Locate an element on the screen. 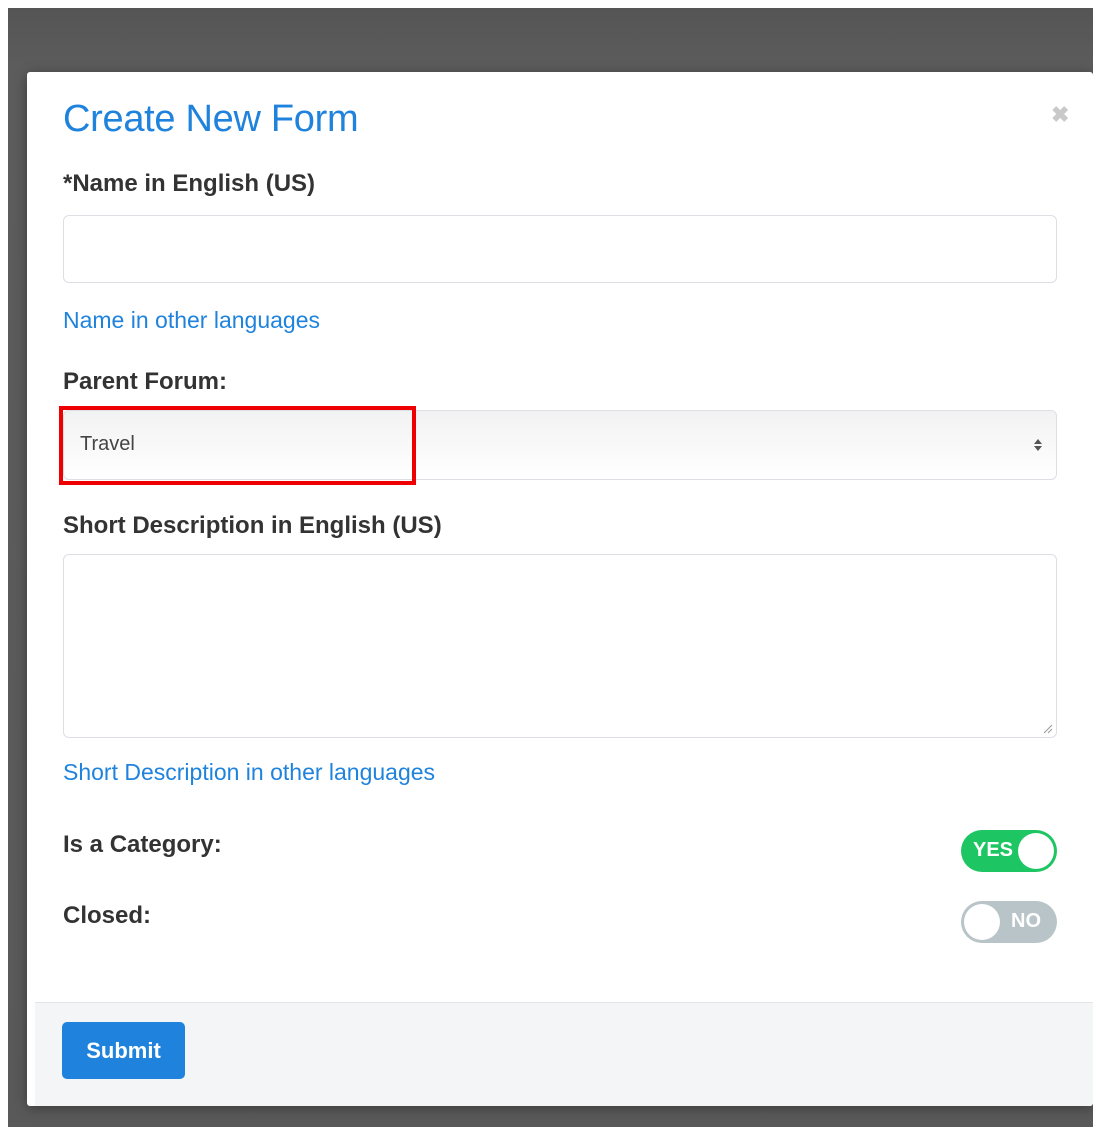 The width and height of the screenshot is (1093, 1127). toggle-yes-label: YES is located at coordinates (993, 850).